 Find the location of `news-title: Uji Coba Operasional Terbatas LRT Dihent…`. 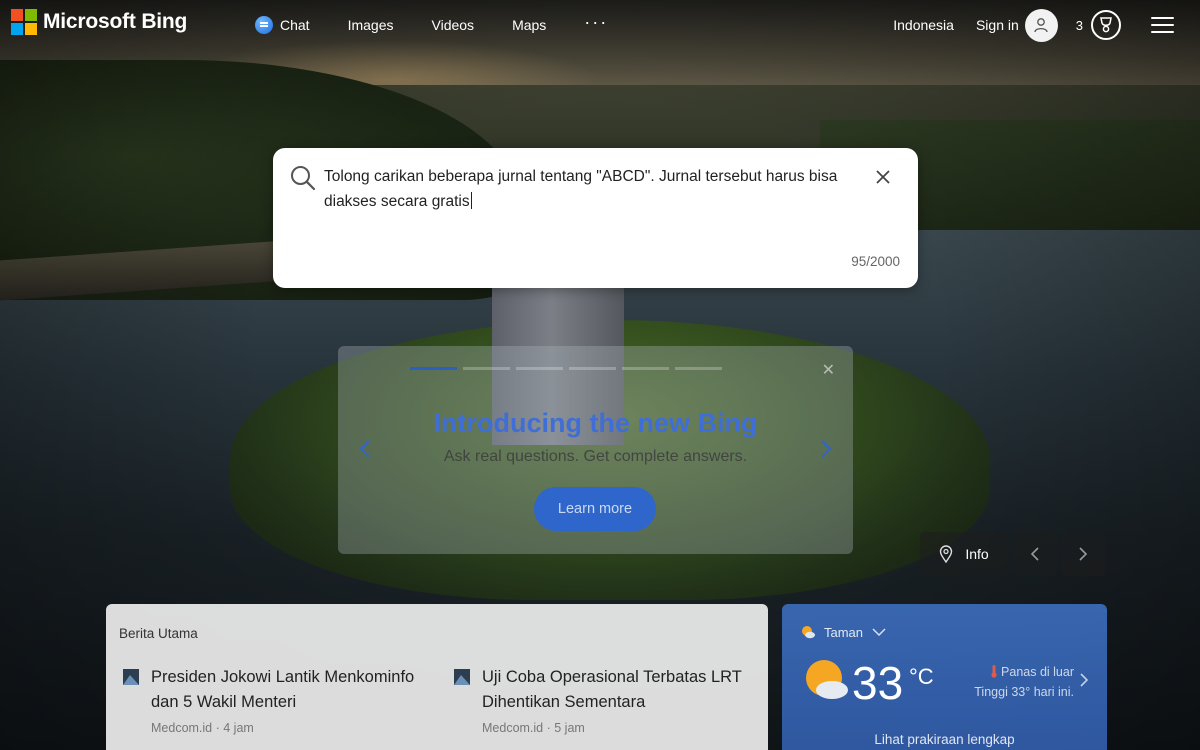

news-title: Uji Coba Operasional Terbatas LRT Dihent… is located at coordinates (614, 690).